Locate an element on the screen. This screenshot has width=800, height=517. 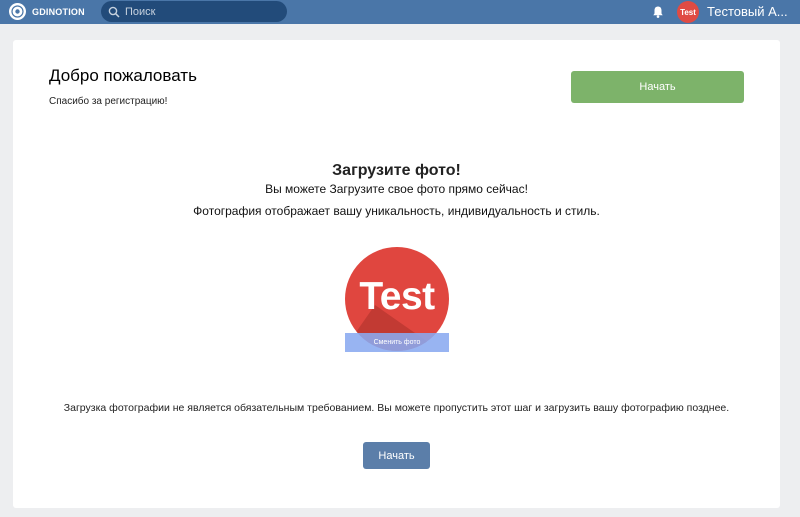
logo: GDINOTION is located at coordinates (47, 11).